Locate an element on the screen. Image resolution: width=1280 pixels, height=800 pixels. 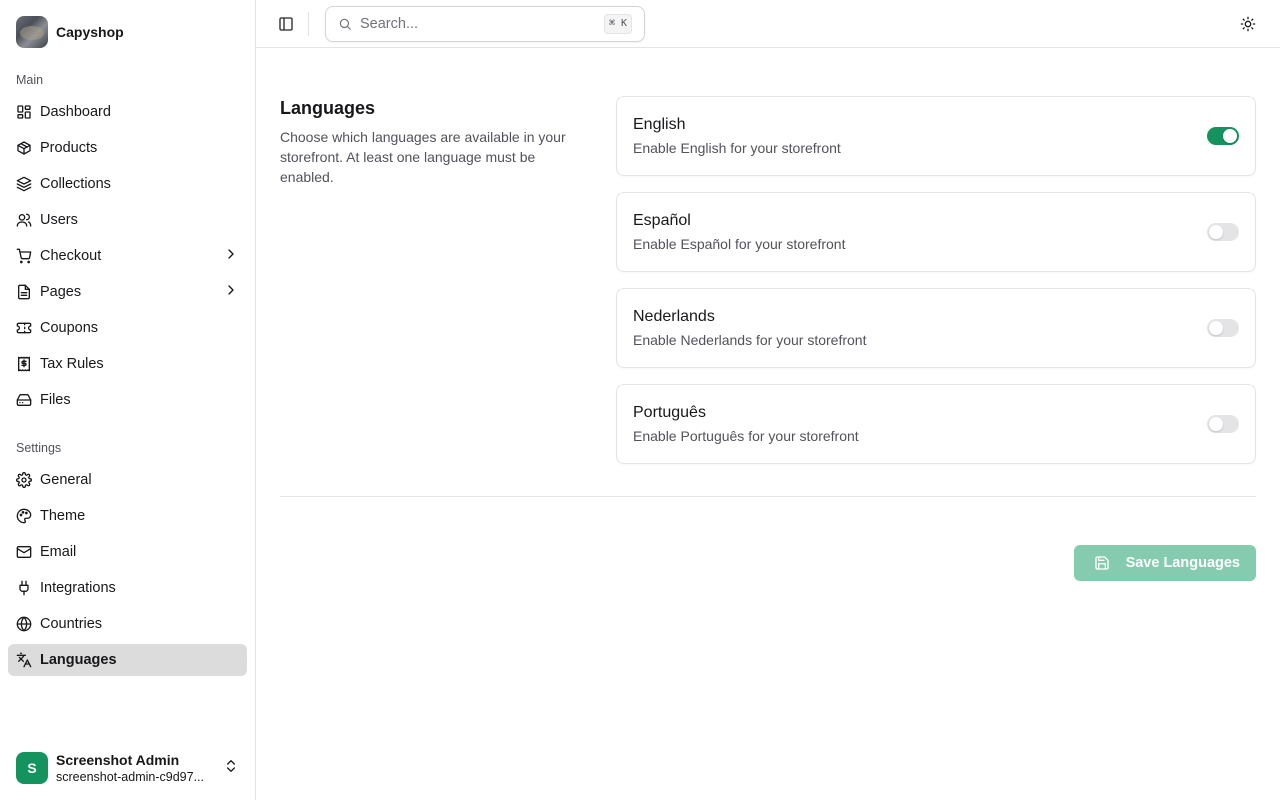
topbar-divider is located at coordinates (308, 23).